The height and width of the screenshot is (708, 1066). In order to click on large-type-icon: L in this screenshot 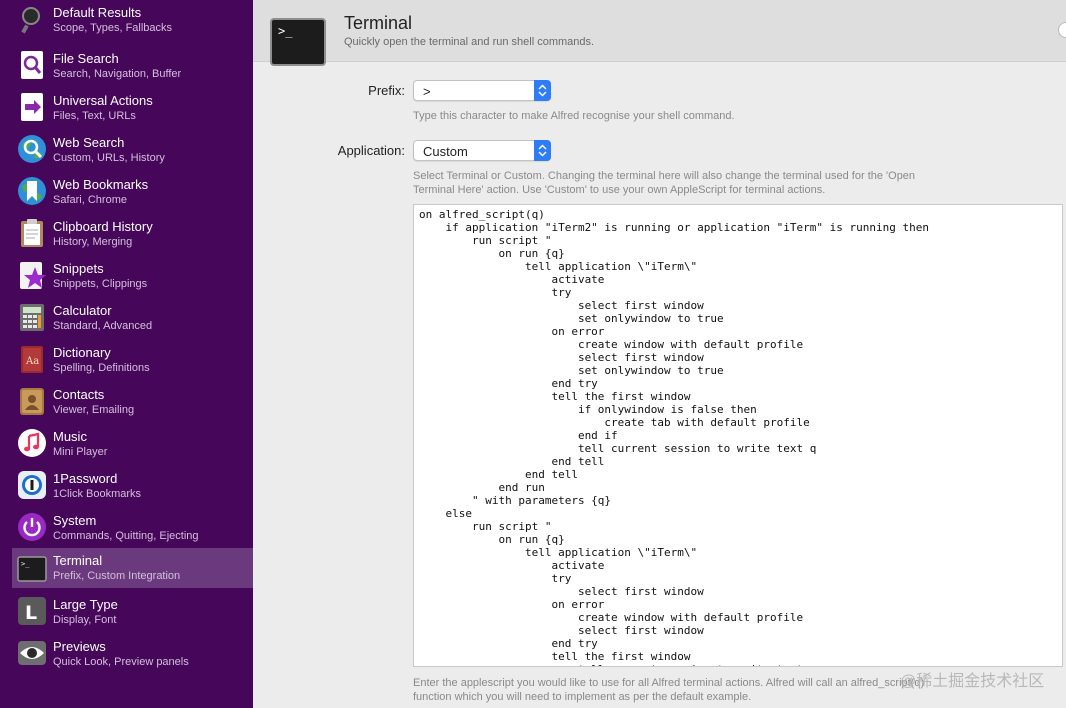, I will do `click(32, 611)`.